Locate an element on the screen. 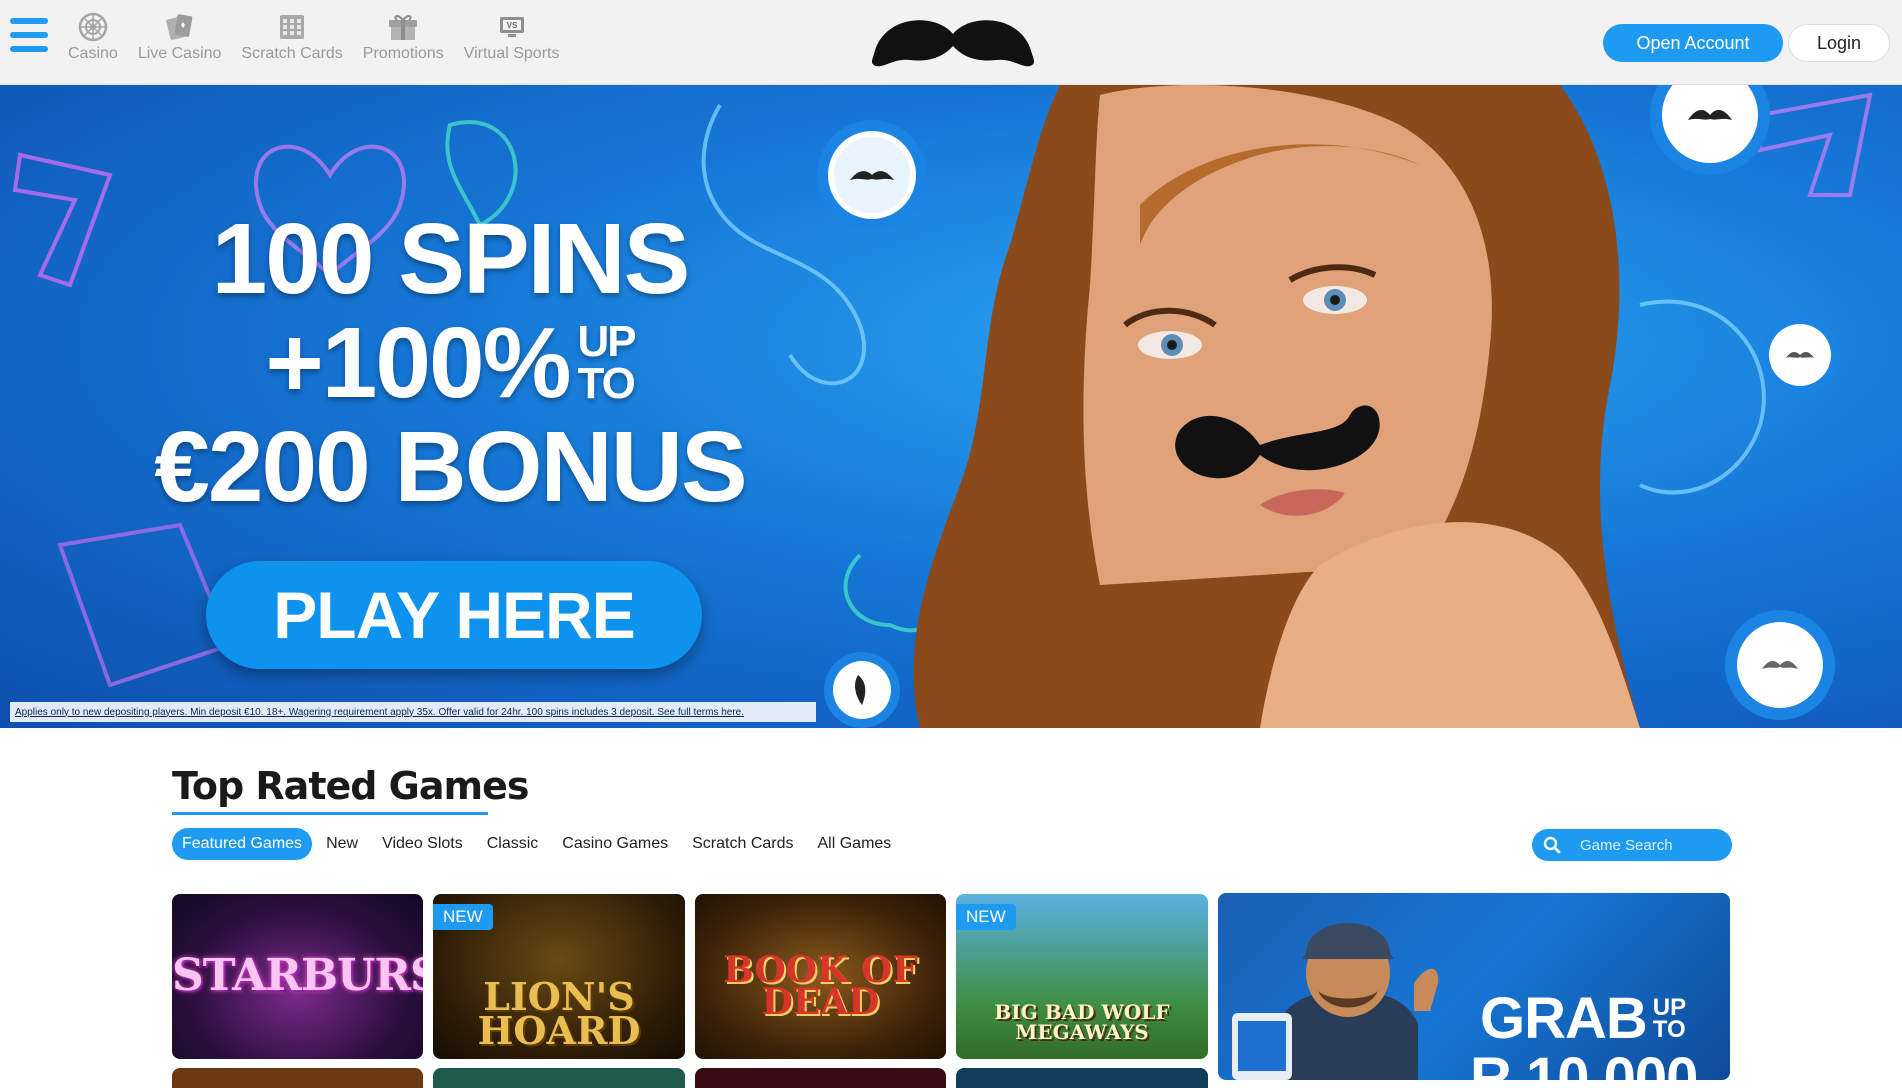  game-tile-big-bad-wolf: NEW BIG BAD WOLF MEGAWAYS is located at coordinates (1082, 976).